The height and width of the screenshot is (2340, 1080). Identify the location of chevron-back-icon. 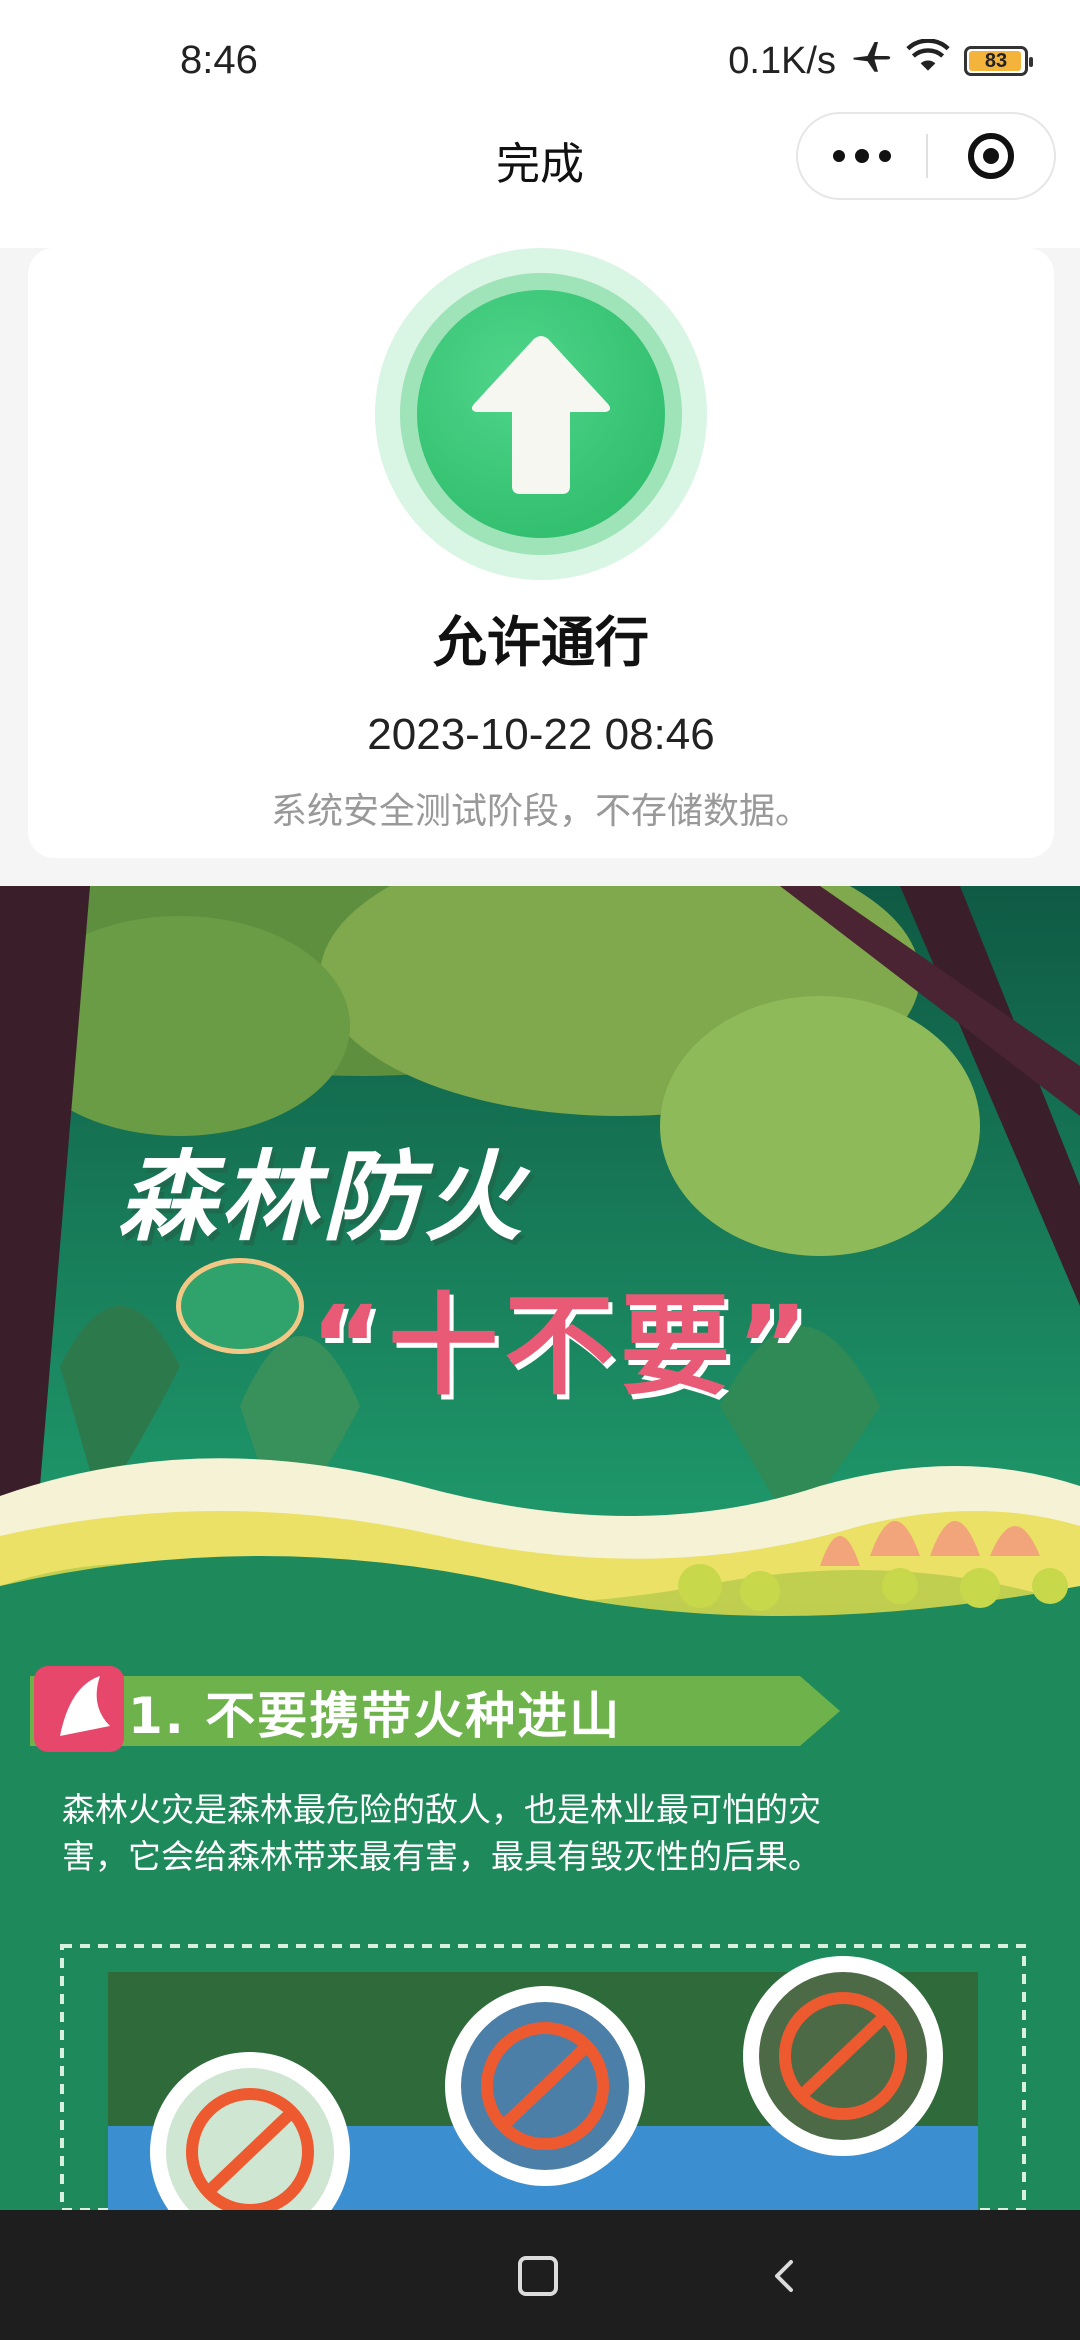
(785, 2276).